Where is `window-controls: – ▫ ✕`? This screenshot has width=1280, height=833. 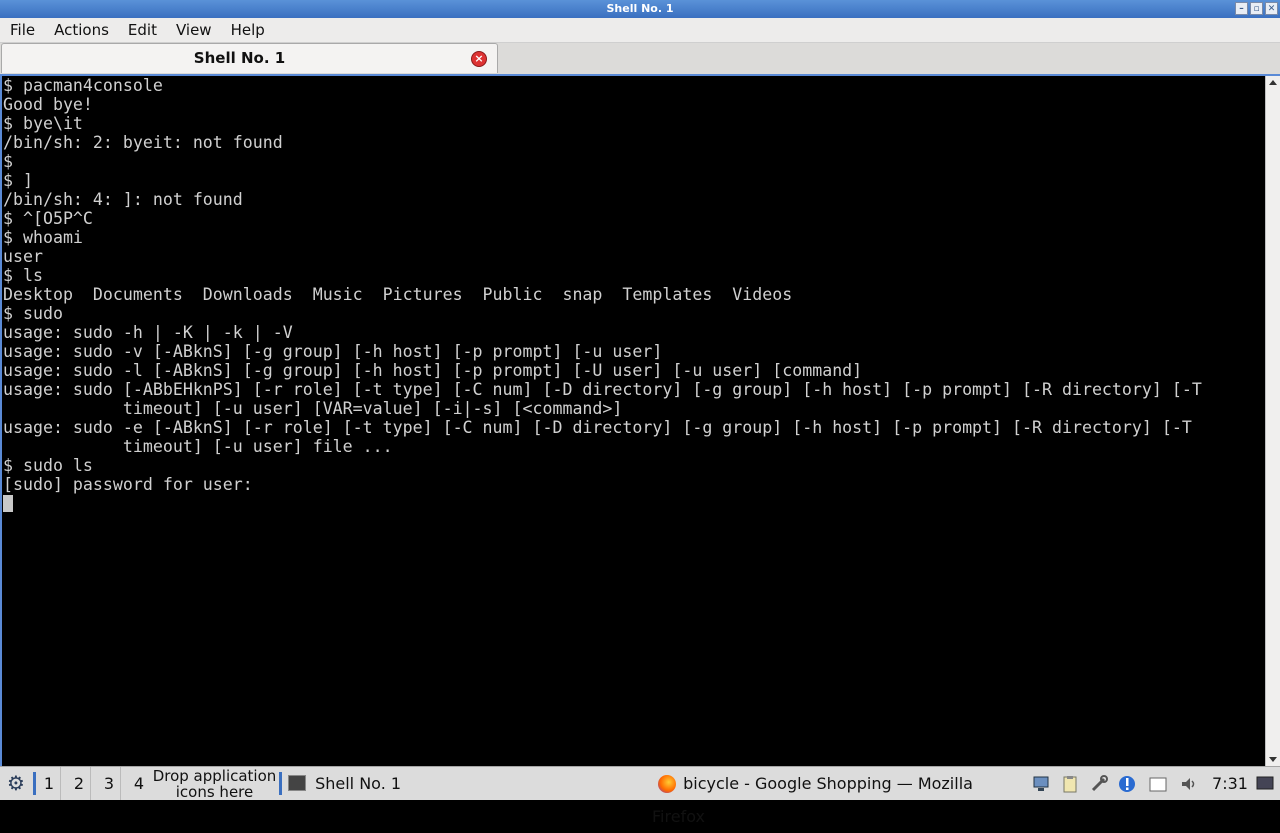
window-controls: – ▫ ✕ is located at coordinates (1256, 8).